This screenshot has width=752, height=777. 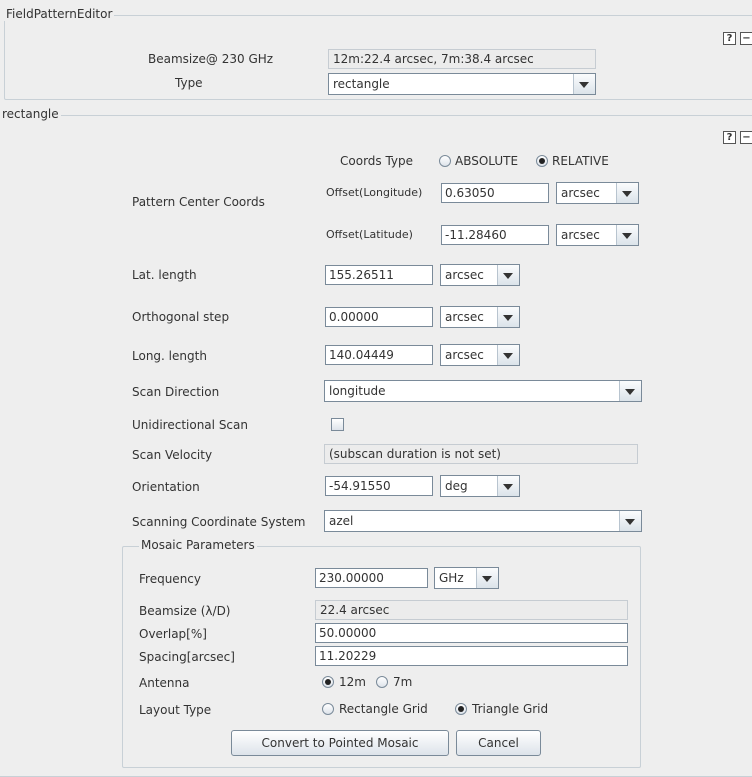 I want to click on orientation-input: -54.91550, so click(x=379, y=486).